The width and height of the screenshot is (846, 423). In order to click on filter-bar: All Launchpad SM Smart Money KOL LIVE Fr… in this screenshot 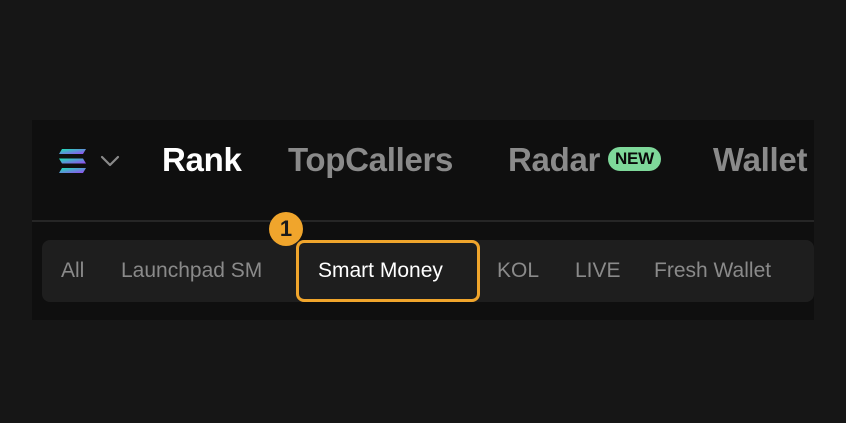, I will do `click(428, 271)`.